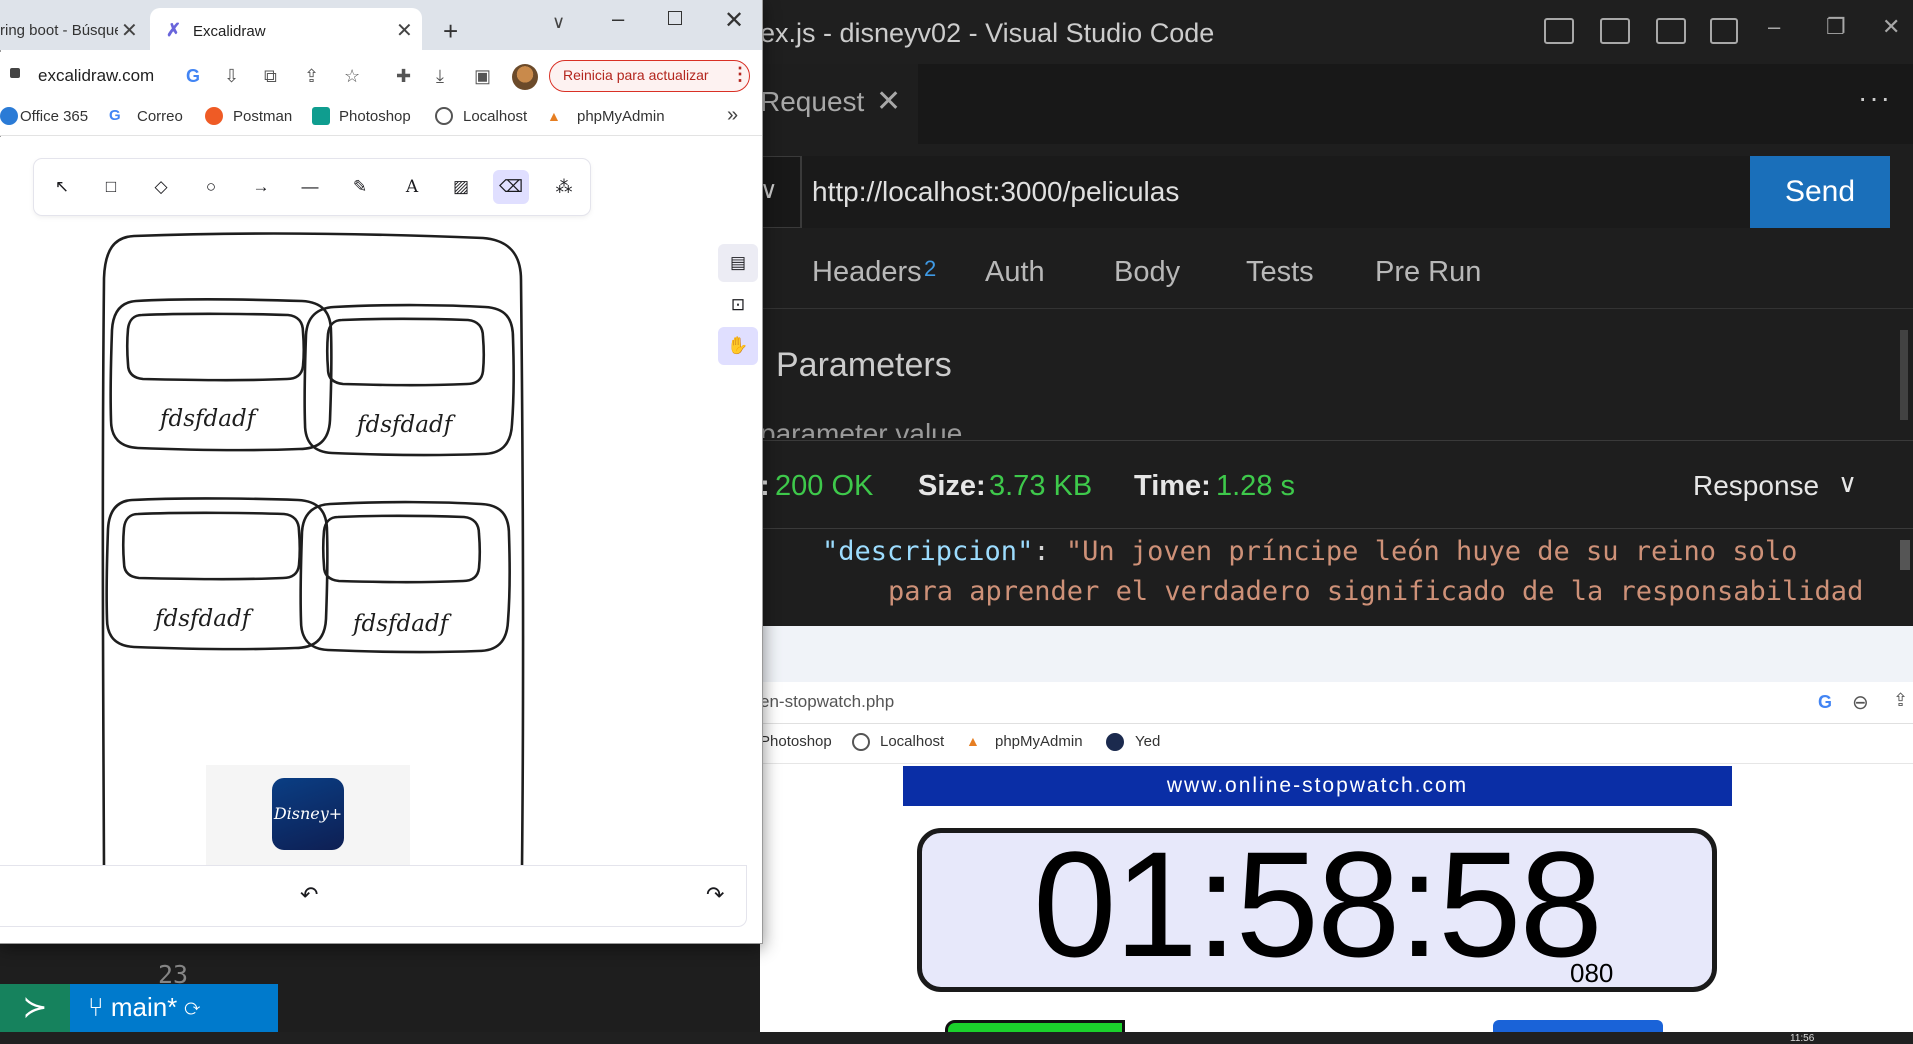  What do you see at coordinates (824, 486) in the screenshot?
I see `status-value: 200 OK` at bounding box center [824, 486].